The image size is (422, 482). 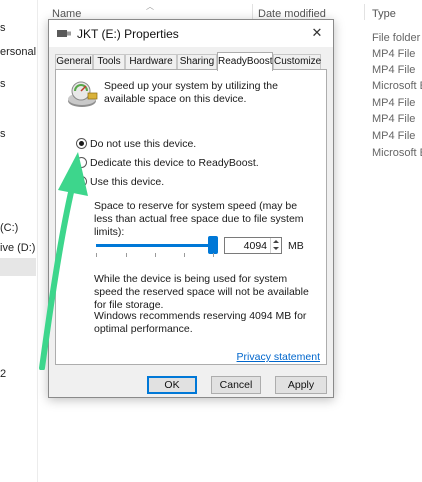 I want to click on spin-buttons, so click(x=275, y=245).